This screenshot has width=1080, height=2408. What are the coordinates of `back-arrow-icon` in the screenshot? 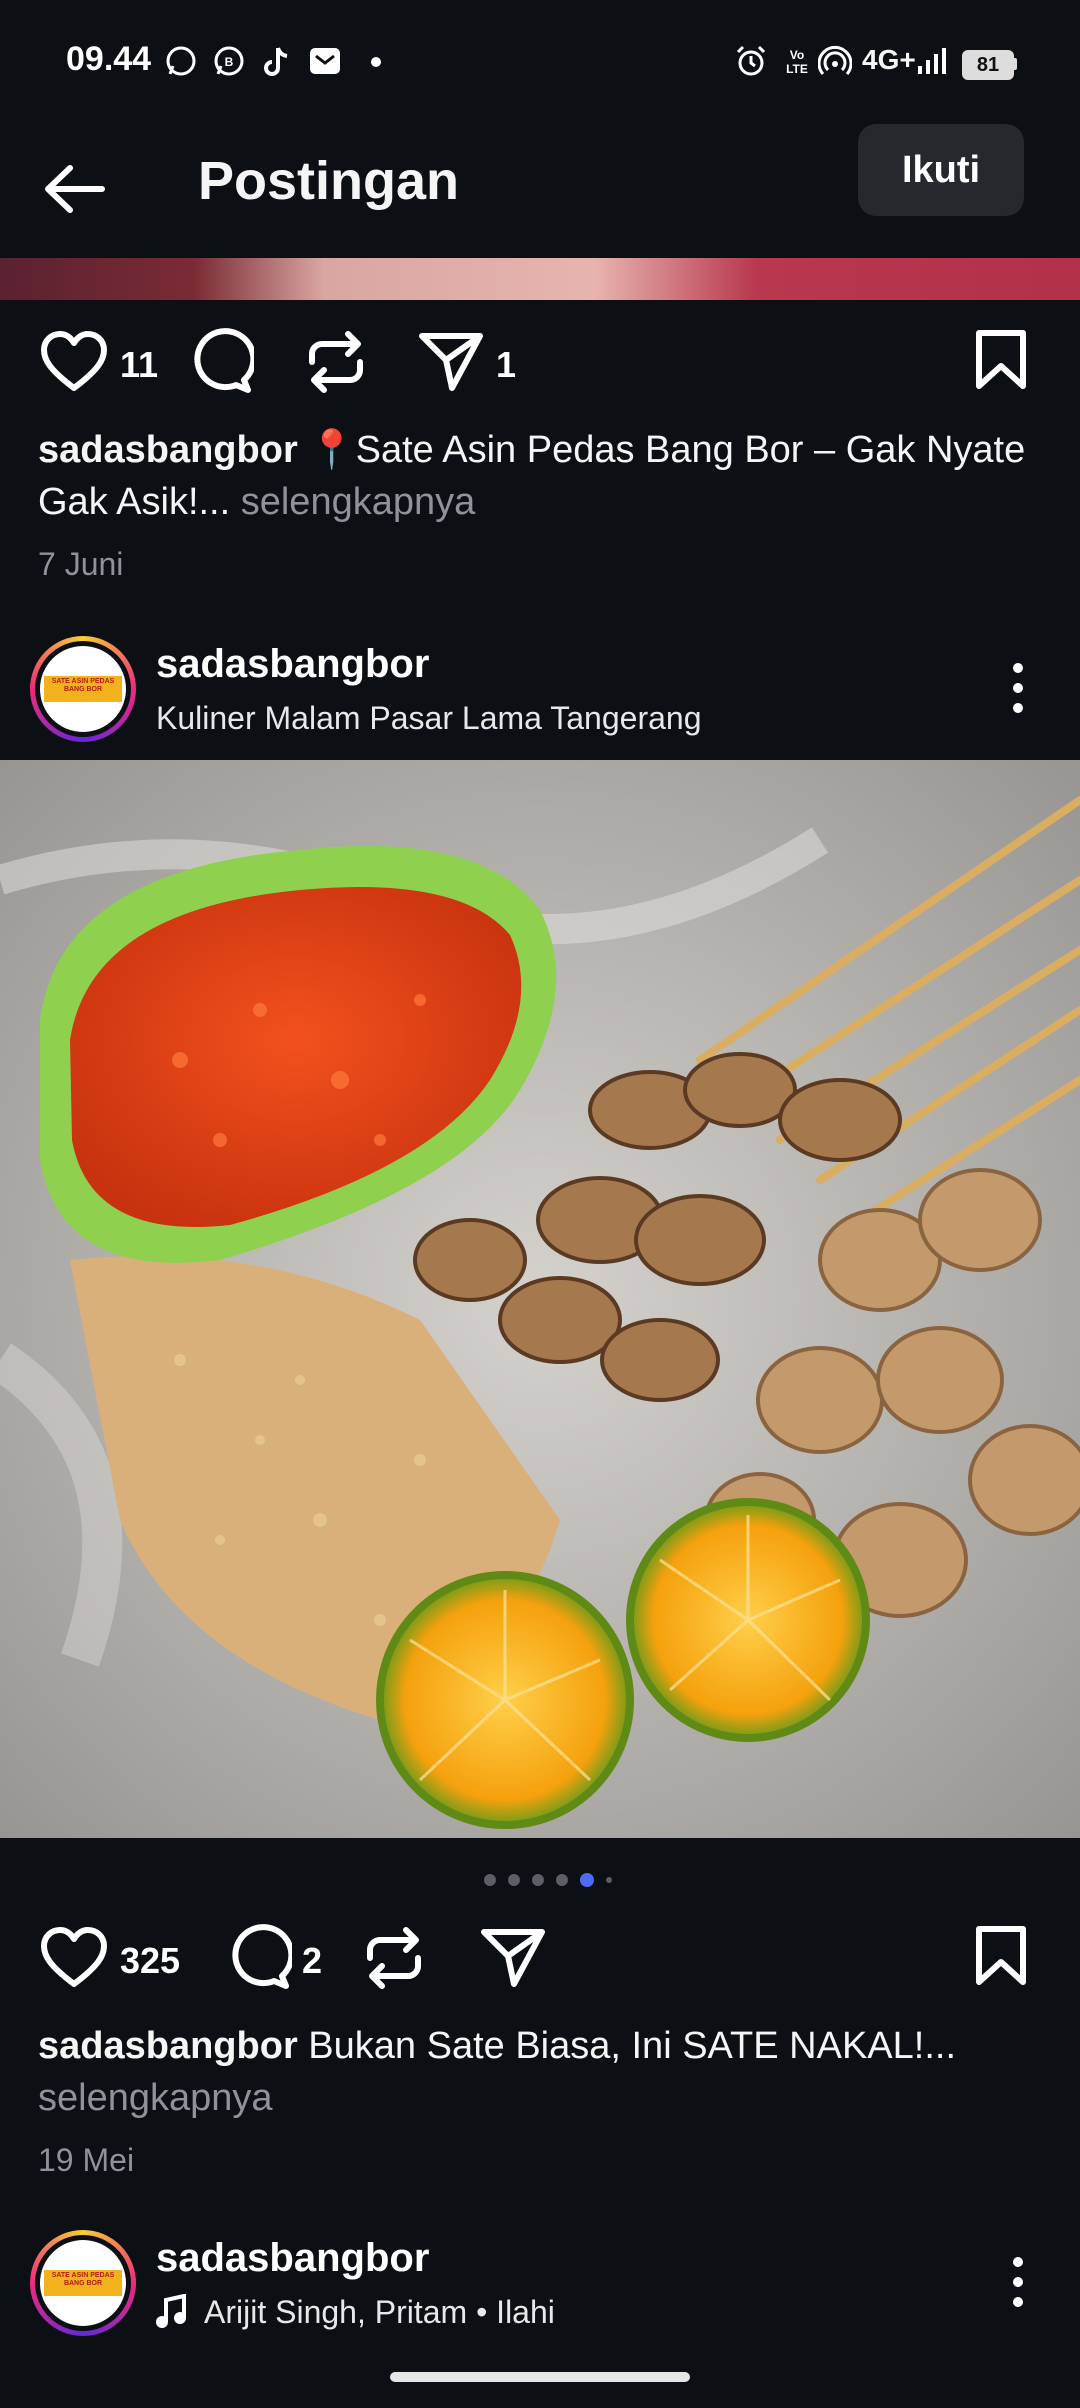 It's located at (77, 189).